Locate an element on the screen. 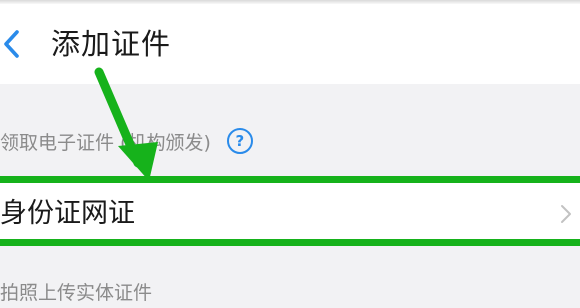 The width and height of the screenshot is (580, 308). chevron-right-icon is located at coordinates (566, 214).